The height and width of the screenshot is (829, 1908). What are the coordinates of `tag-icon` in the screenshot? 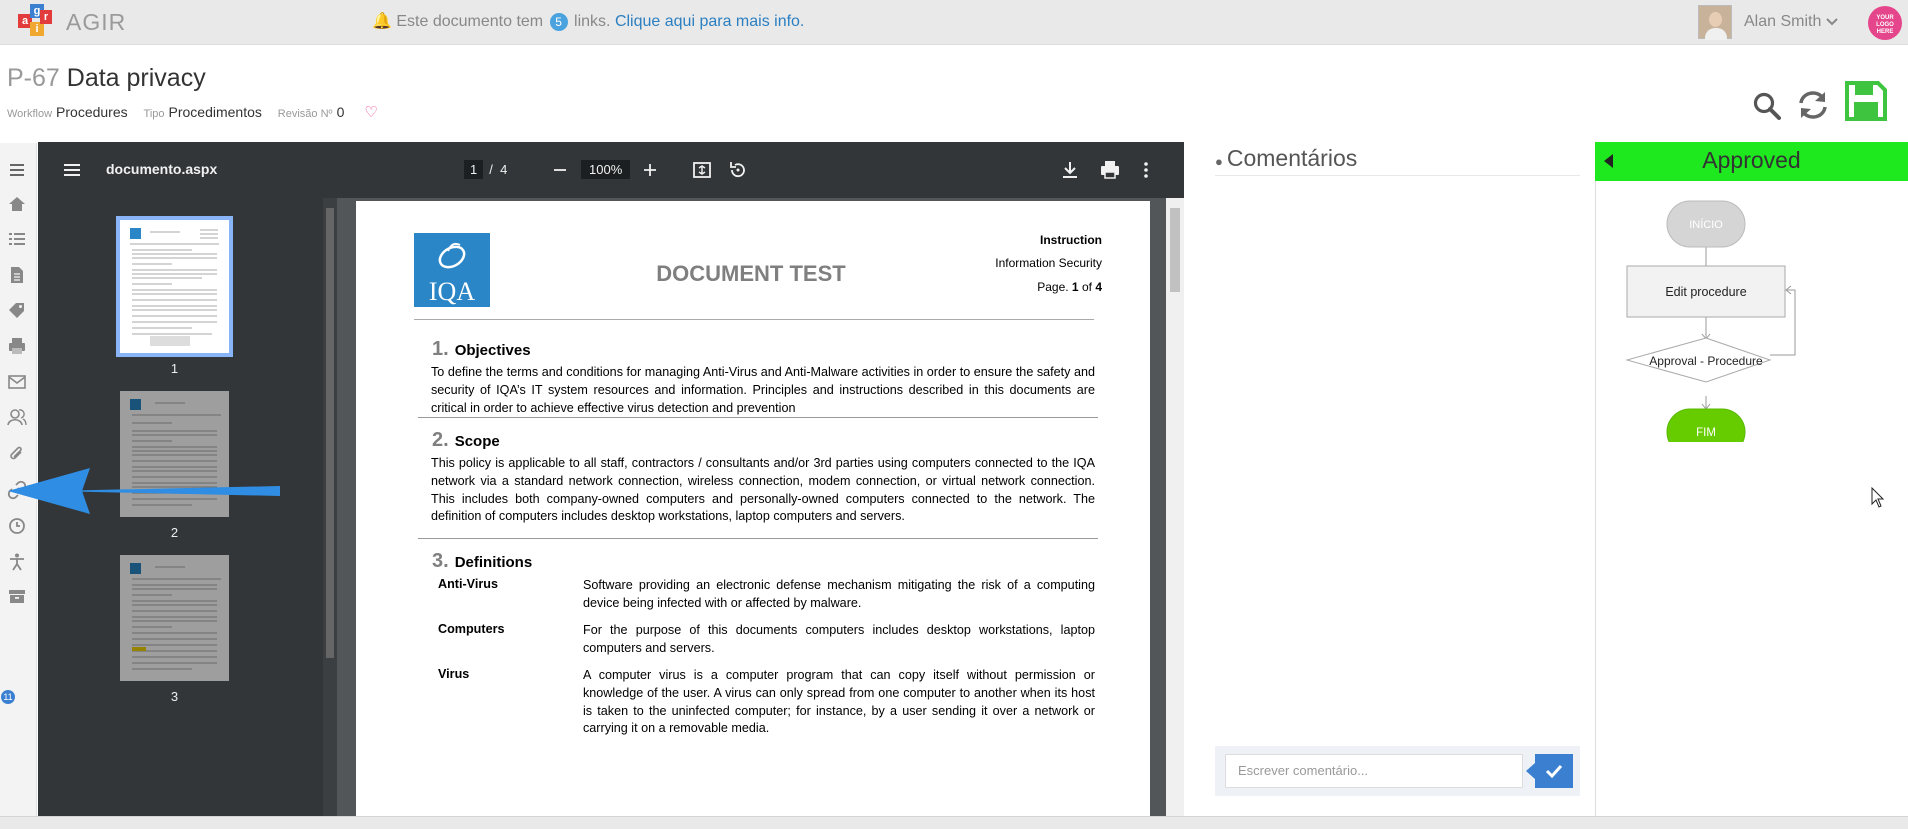 It's located at (17, 311).